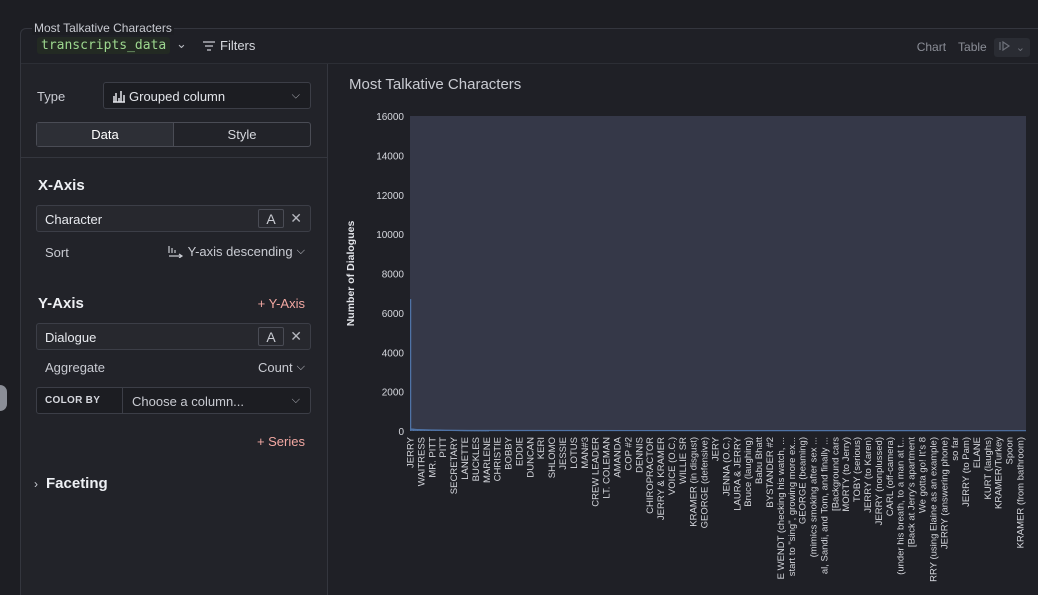  I want to click on x-tick-label: CHIROPRACTOR, so click(650, 475).